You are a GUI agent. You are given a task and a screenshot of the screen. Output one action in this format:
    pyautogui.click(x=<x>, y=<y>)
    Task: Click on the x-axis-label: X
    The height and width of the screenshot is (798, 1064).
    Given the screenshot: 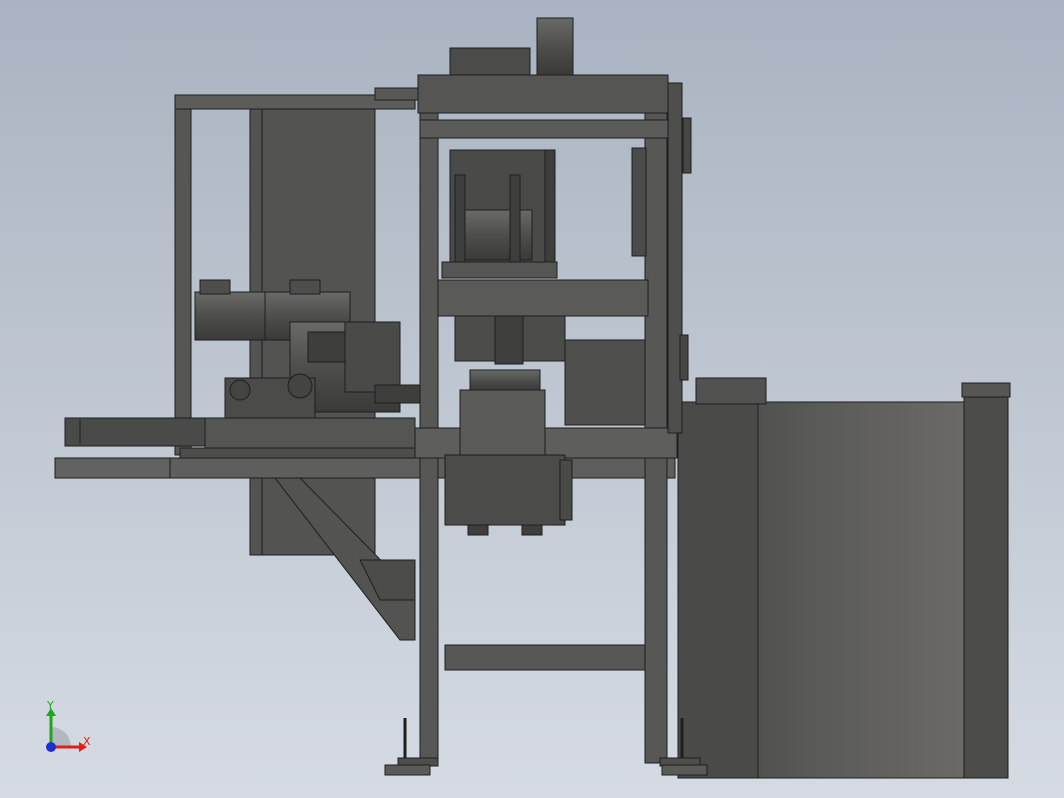 What is the action you would take?
    pyautogui.click(x=87, y=741)
    